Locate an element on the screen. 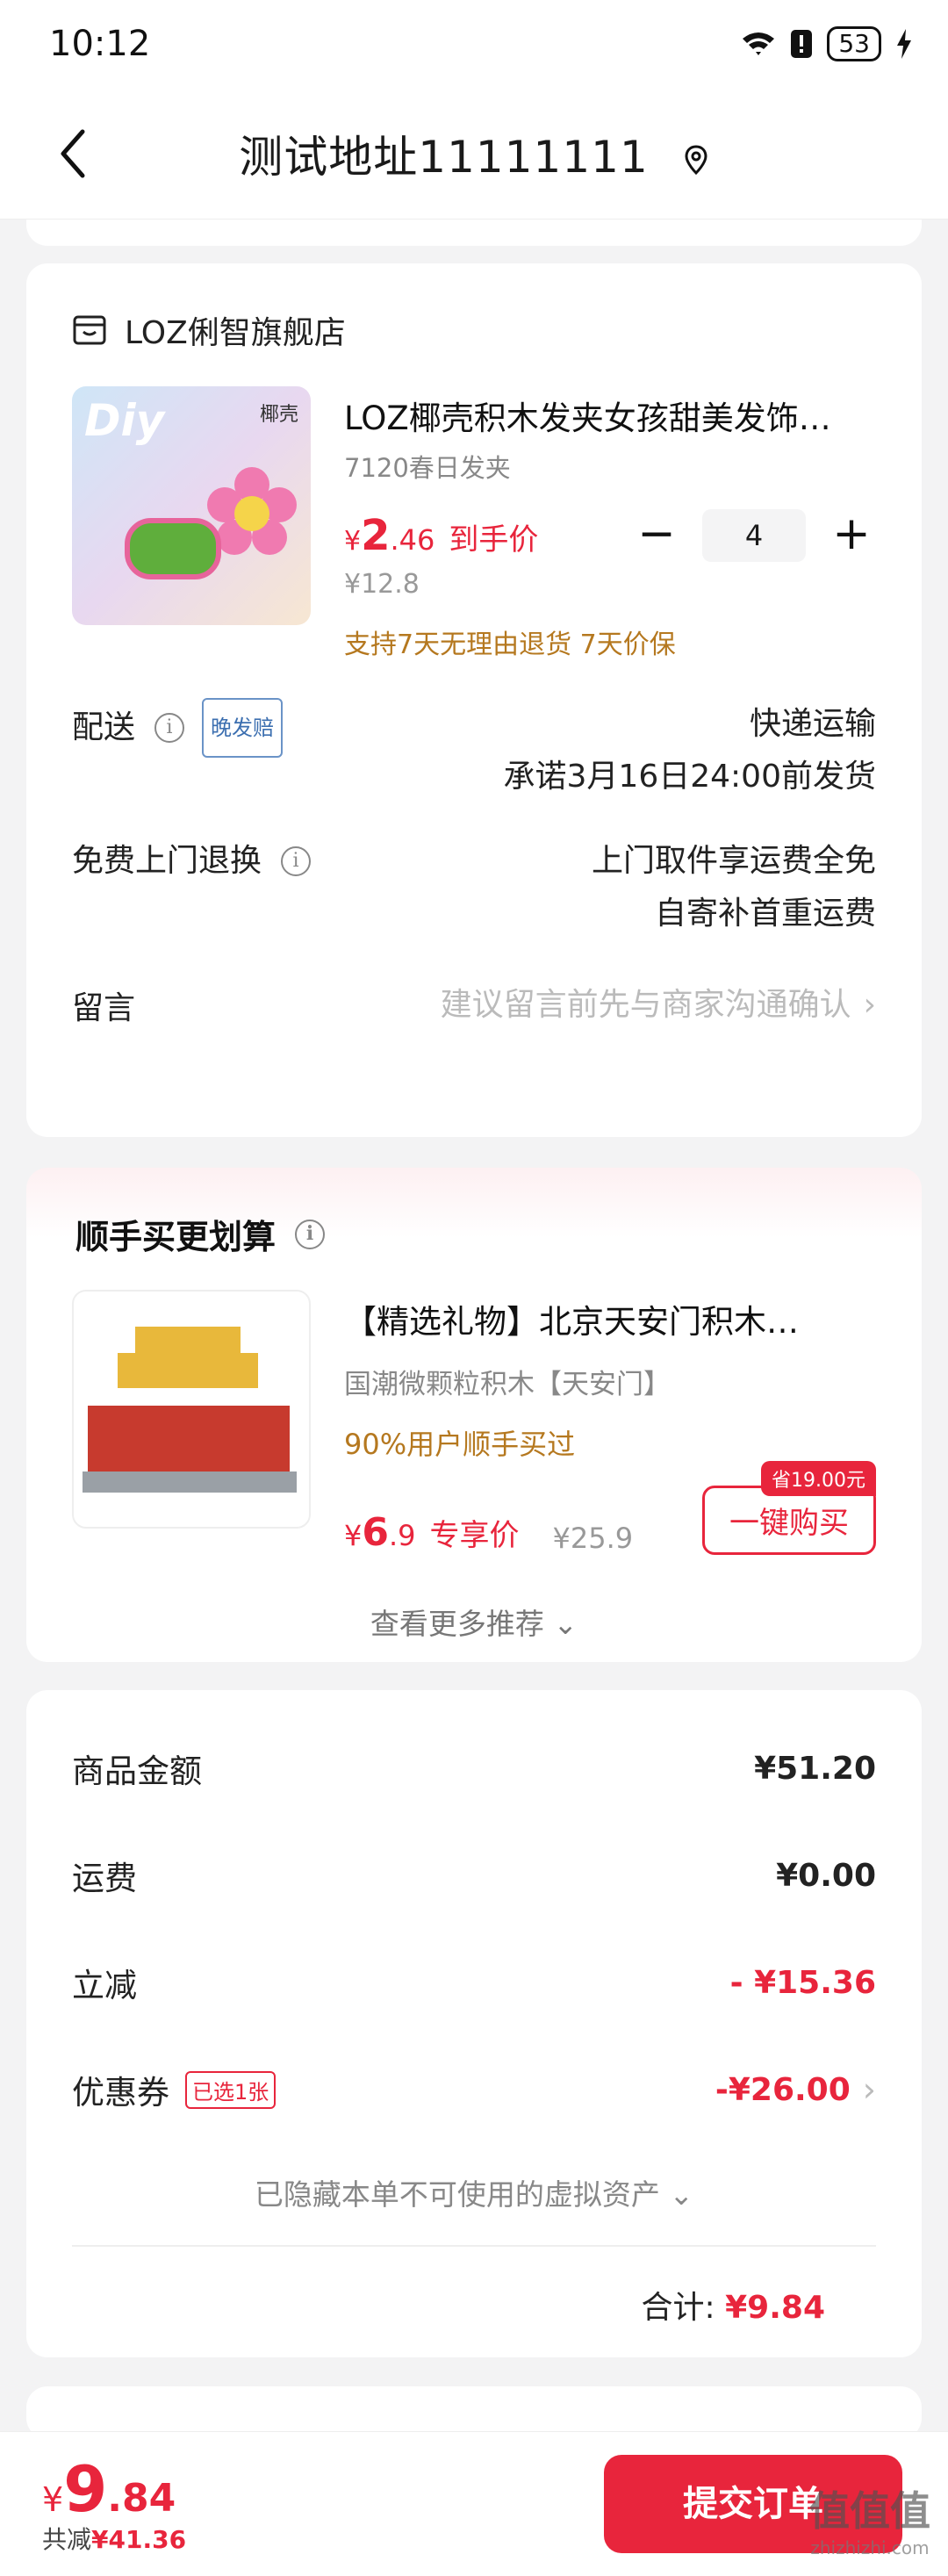  wifi-icon is located at coordinates (759, 43).